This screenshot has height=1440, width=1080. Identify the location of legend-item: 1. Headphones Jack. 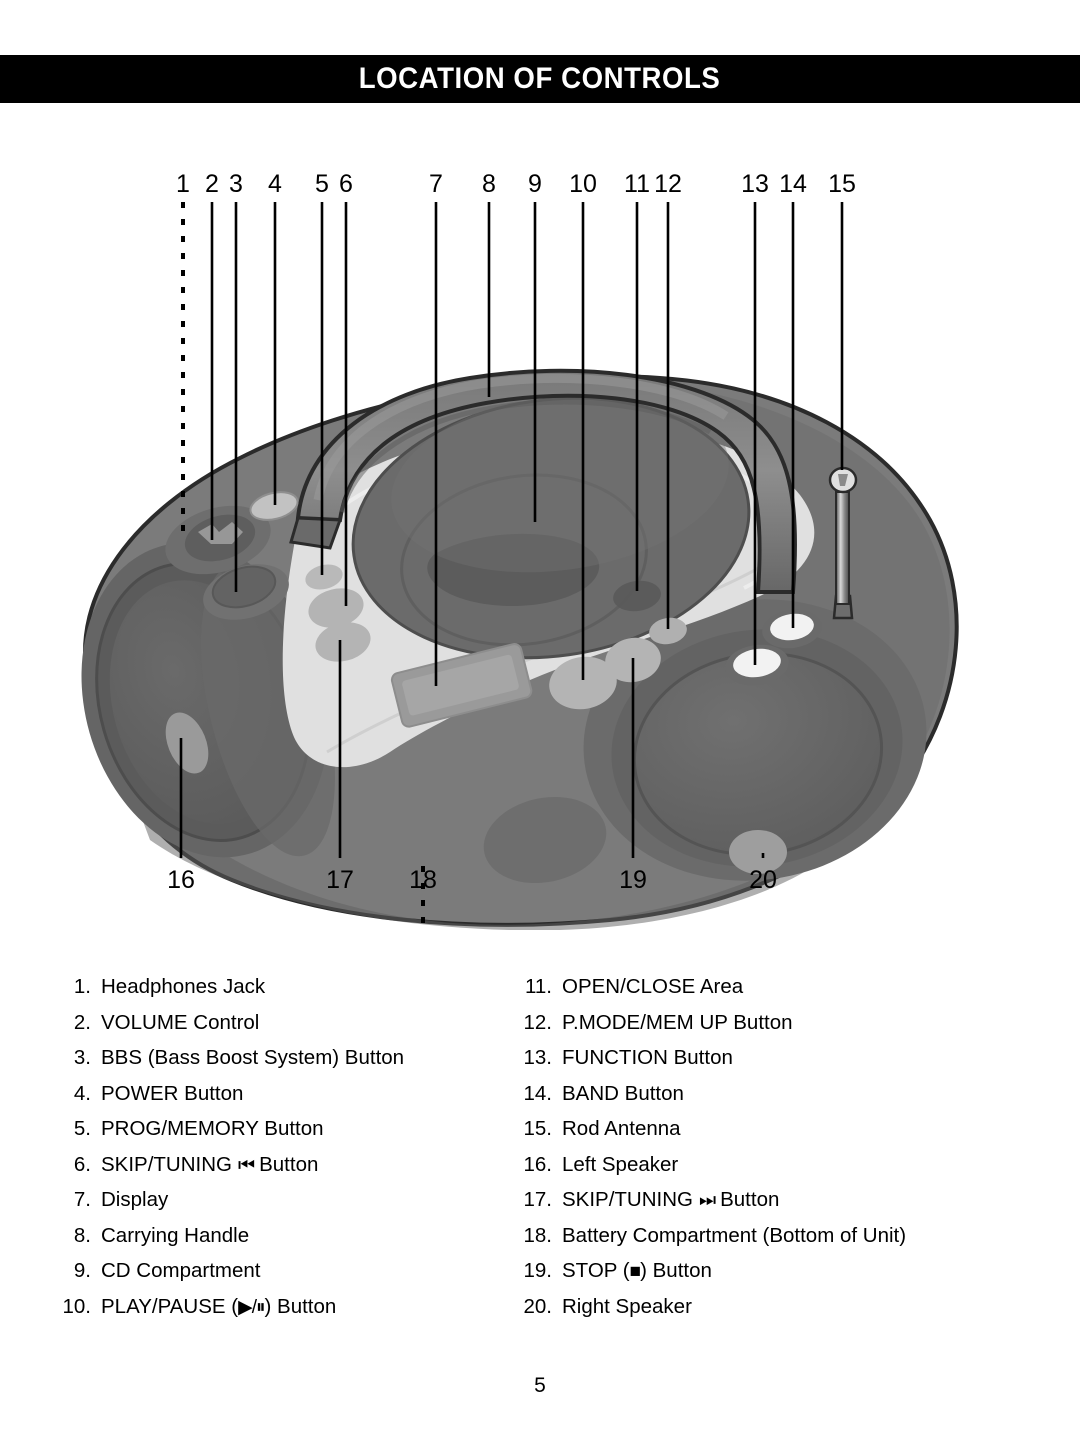
(277, 993).